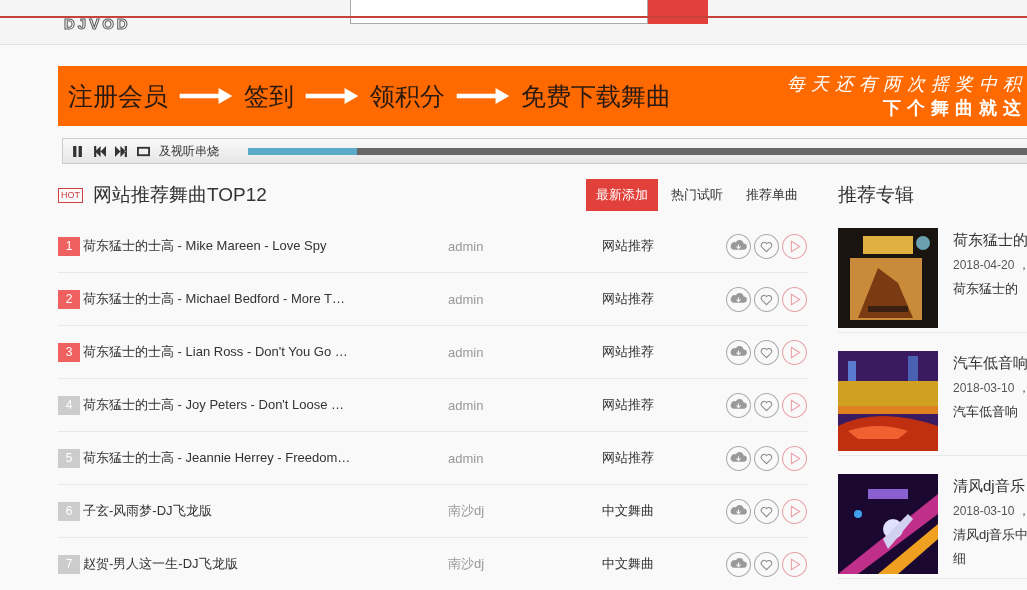 Image resolution: width=1027 pixels, height=590 pixels. What do you see at coordinates (143, 151) in the screenshot?
I see `repeat-icon` at bounding box center [143, 151].